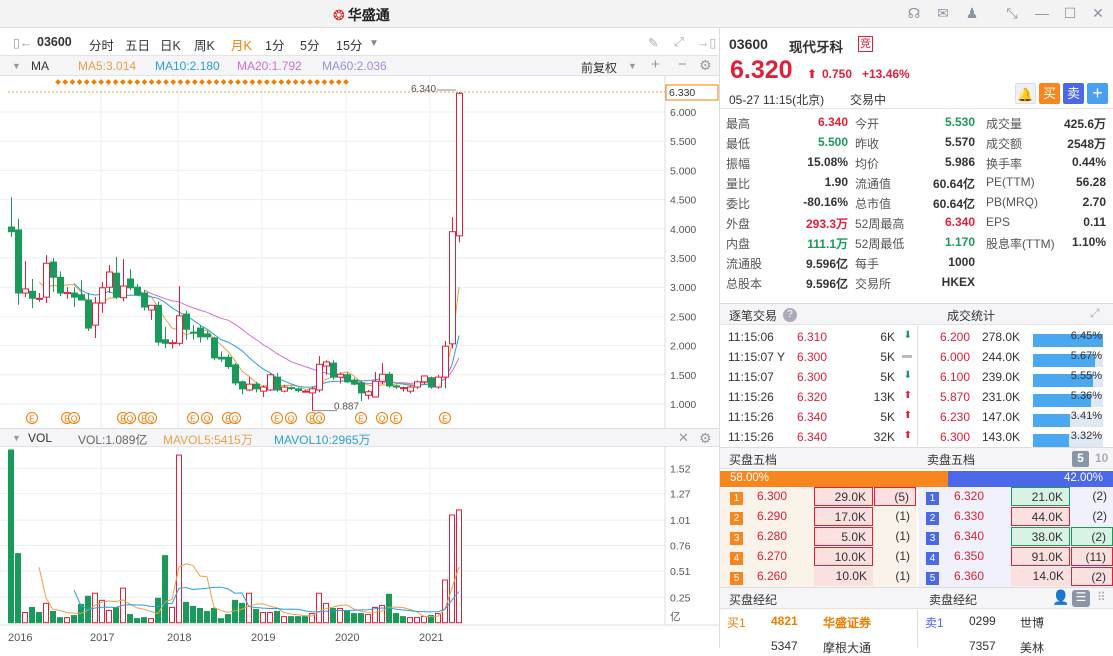 The image size is (1113, 656). I want to click on more-periods-dropdown: ▼, so click(374, 43).